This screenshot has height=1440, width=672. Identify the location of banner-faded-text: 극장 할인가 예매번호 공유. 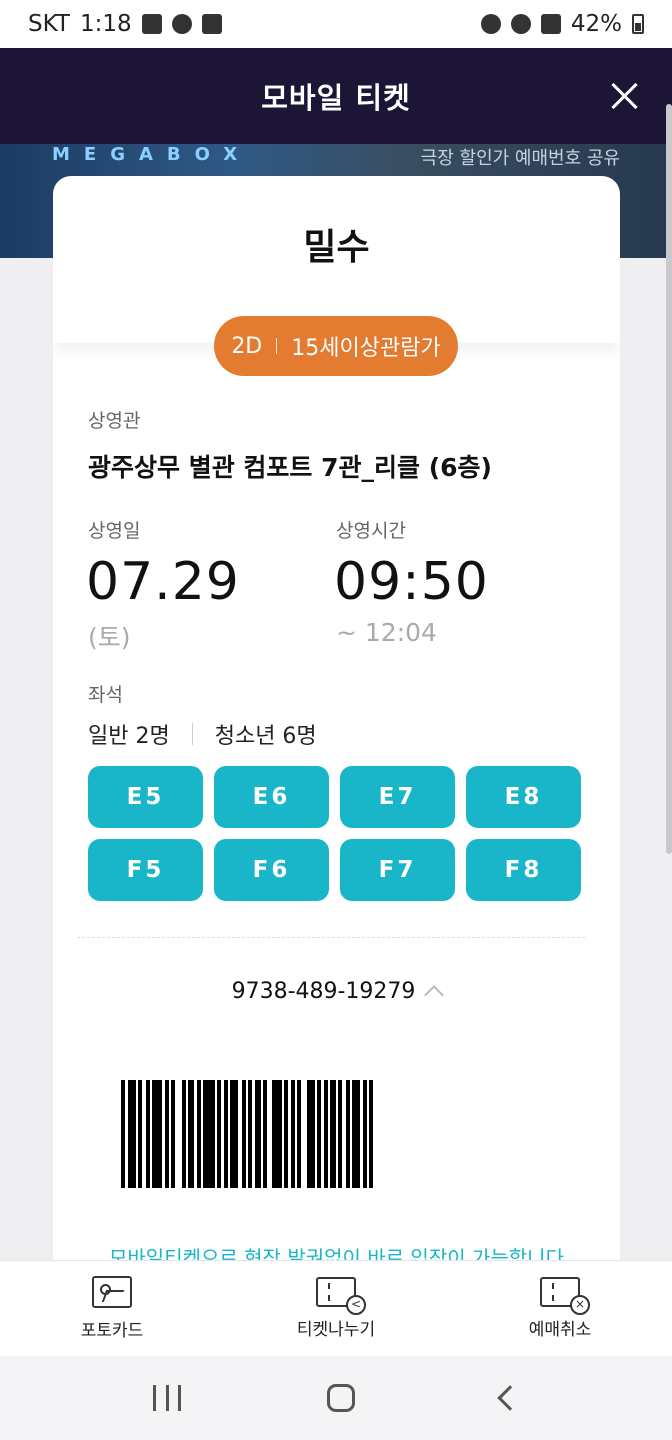
(520, 158).